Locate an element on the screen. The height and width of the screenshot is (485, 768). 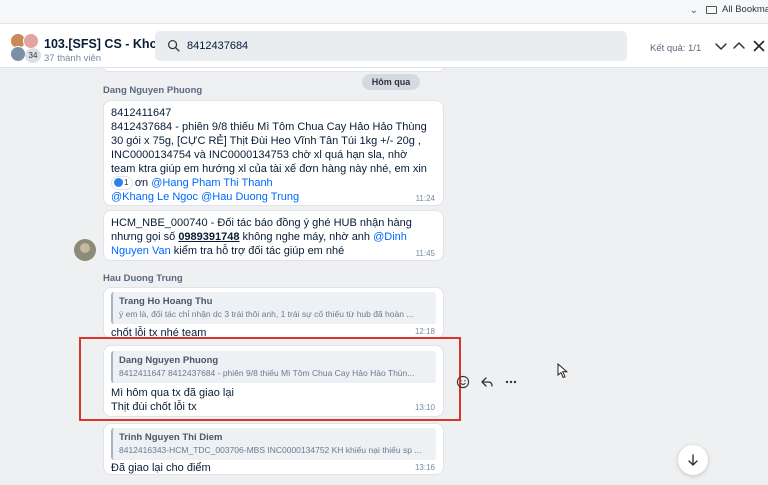
member-count: 37 thành viên is located at coordinates (72, 58).